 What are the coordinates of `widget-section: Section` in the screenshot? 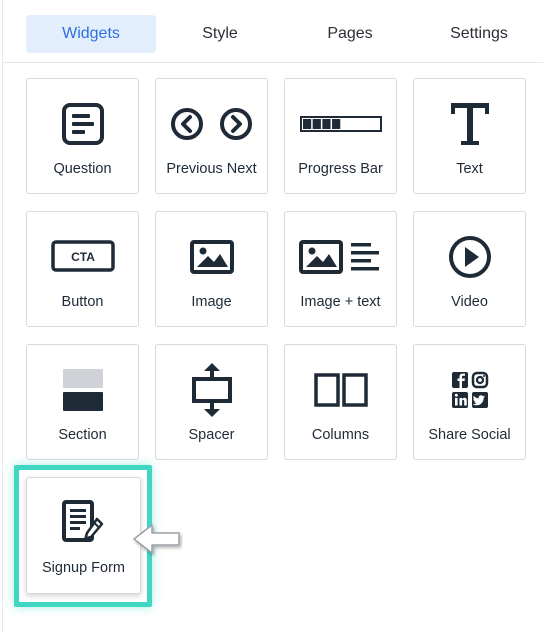 It's located at (82, 402).